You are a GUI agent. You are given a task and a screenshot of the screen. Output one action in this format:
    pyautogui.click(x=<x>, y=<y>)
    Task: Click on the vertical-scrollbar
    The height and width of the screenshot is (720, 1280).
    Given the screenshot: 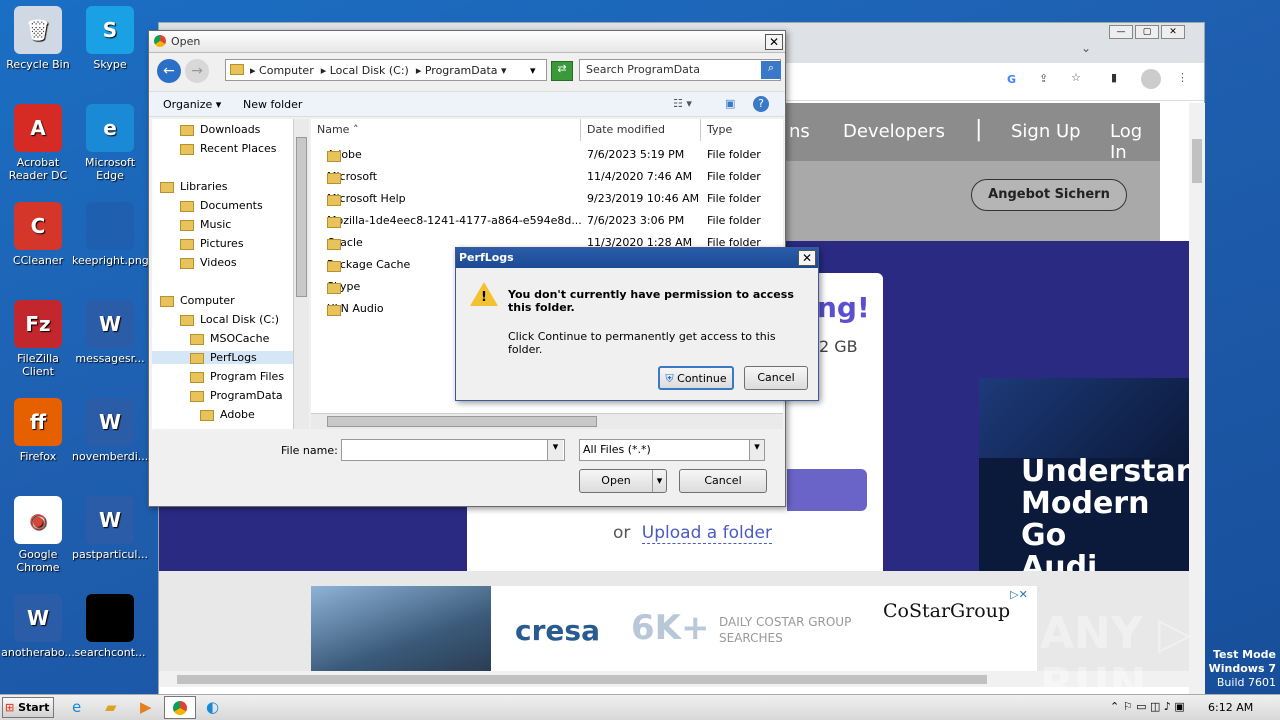 What is the action you would take?
    pyautogui.click(x=1197, y=399)
    